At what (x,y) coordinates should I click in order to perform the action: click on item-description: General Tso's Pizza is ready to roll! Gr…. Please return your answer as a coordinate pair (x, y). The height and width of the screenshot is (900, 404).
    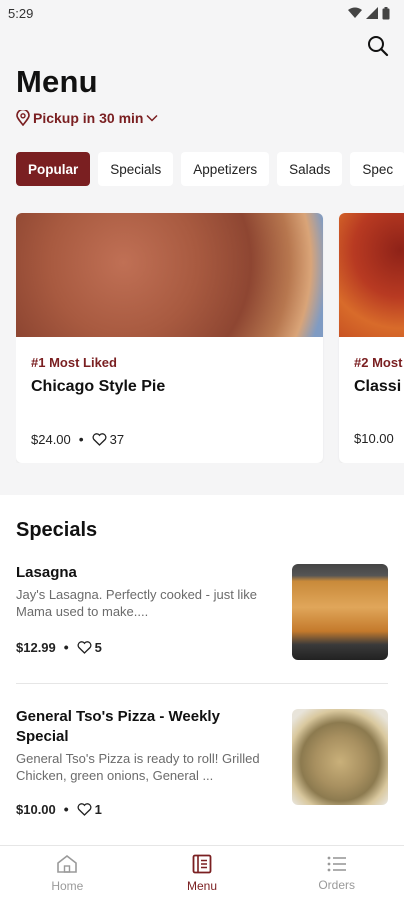
    Looking at the image, I should click on (138, 767).